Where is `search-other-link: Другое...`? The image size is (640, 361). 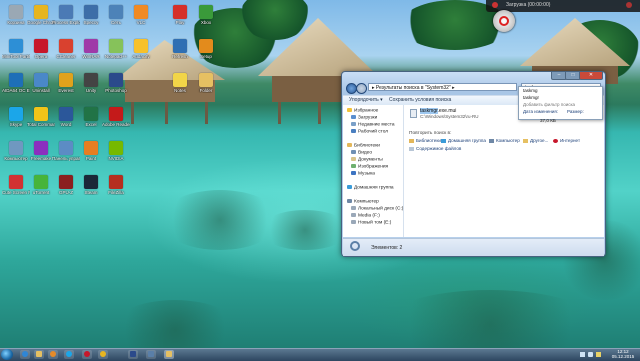
search-other-link: Другое... is located at coordinates (535, 141).